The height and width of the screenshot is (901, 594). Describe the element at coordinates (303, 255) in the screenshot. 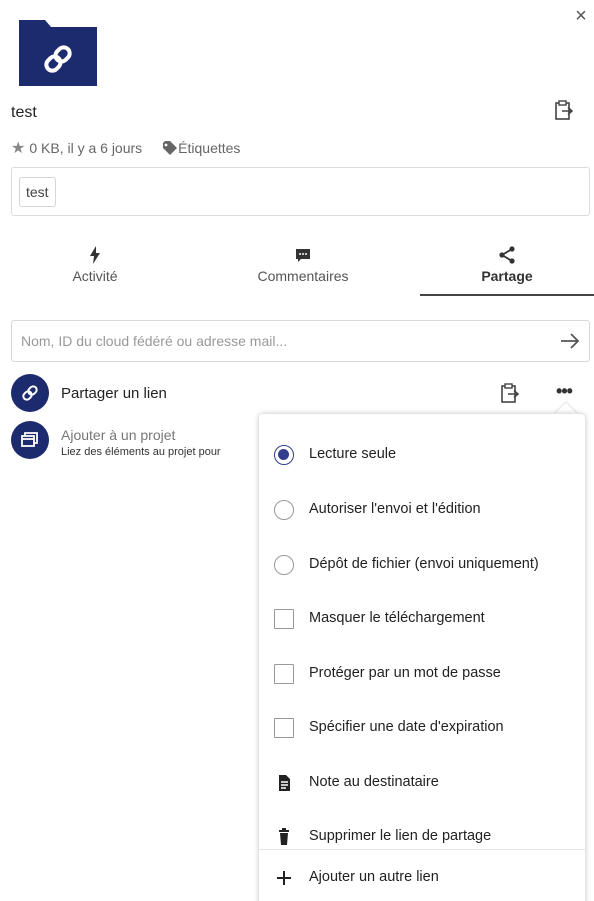

I see `comment-icon` at that location.